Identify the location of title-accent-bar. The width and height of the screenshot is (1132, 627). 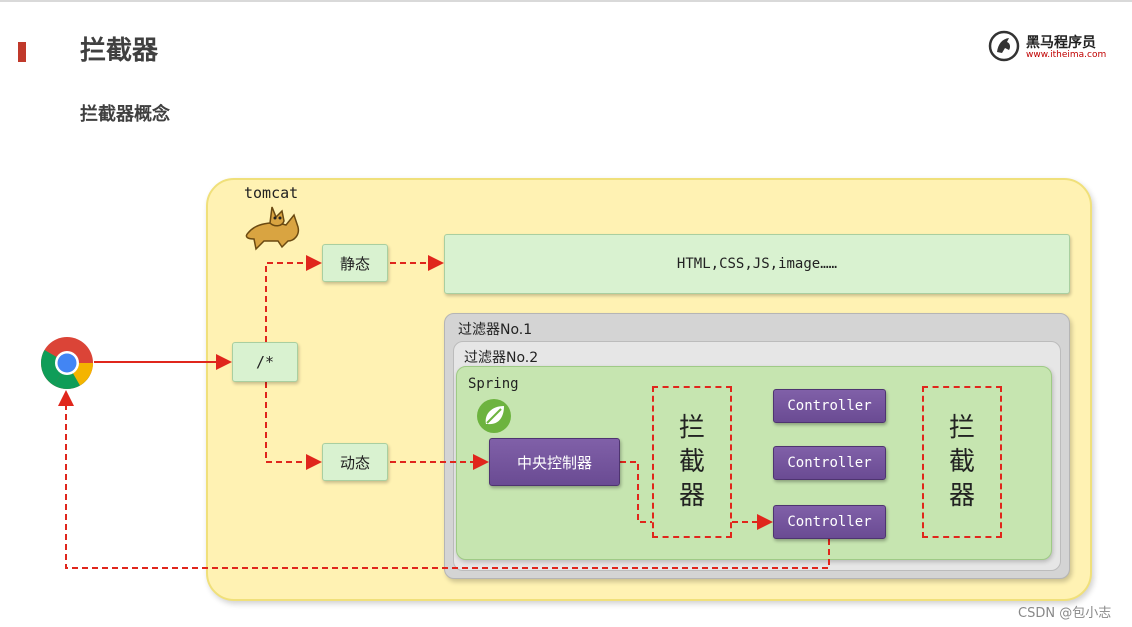
(22, 52).